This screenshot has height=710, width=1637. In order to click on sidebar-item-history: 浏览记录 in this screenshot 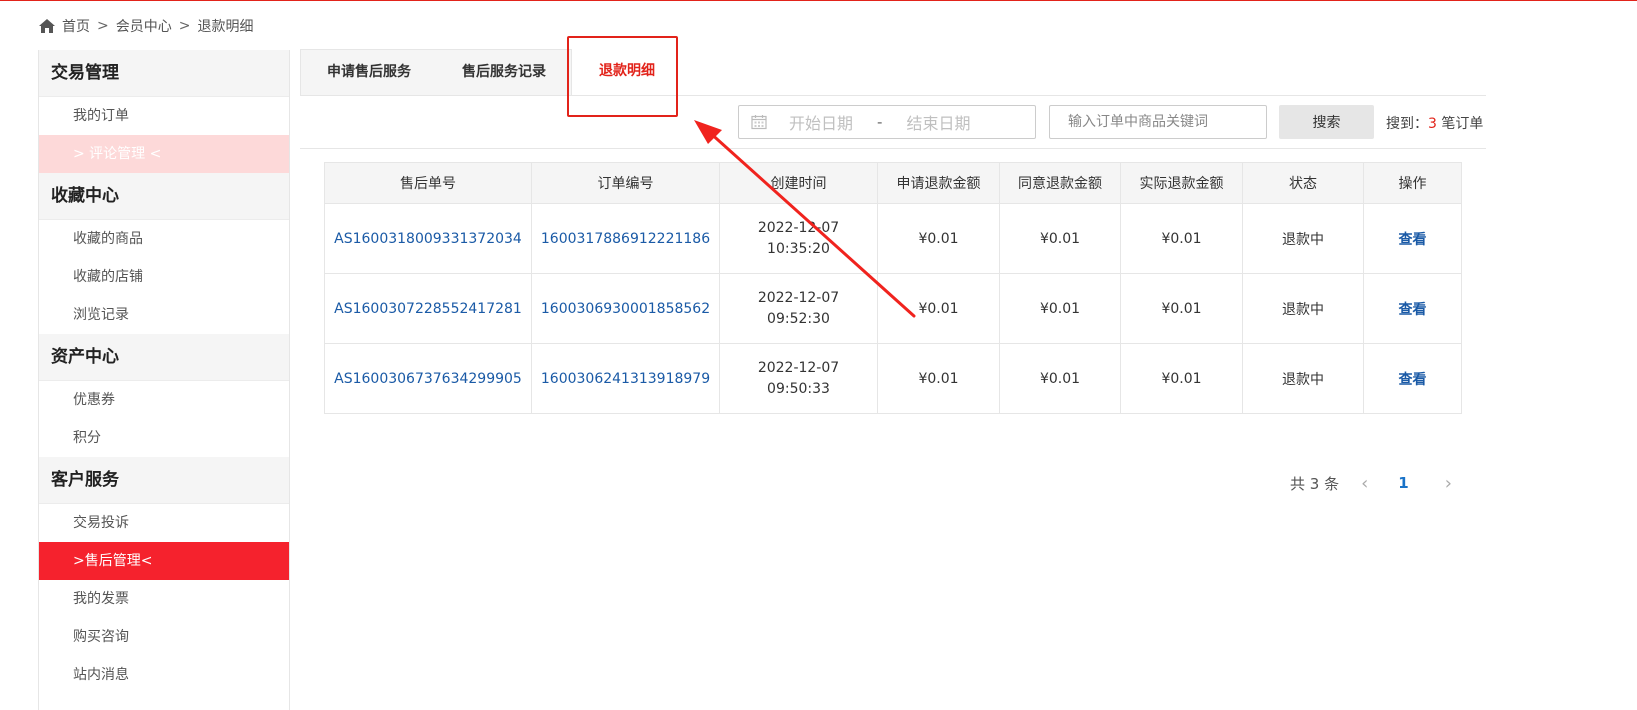, I will do `click(164, 315)`.